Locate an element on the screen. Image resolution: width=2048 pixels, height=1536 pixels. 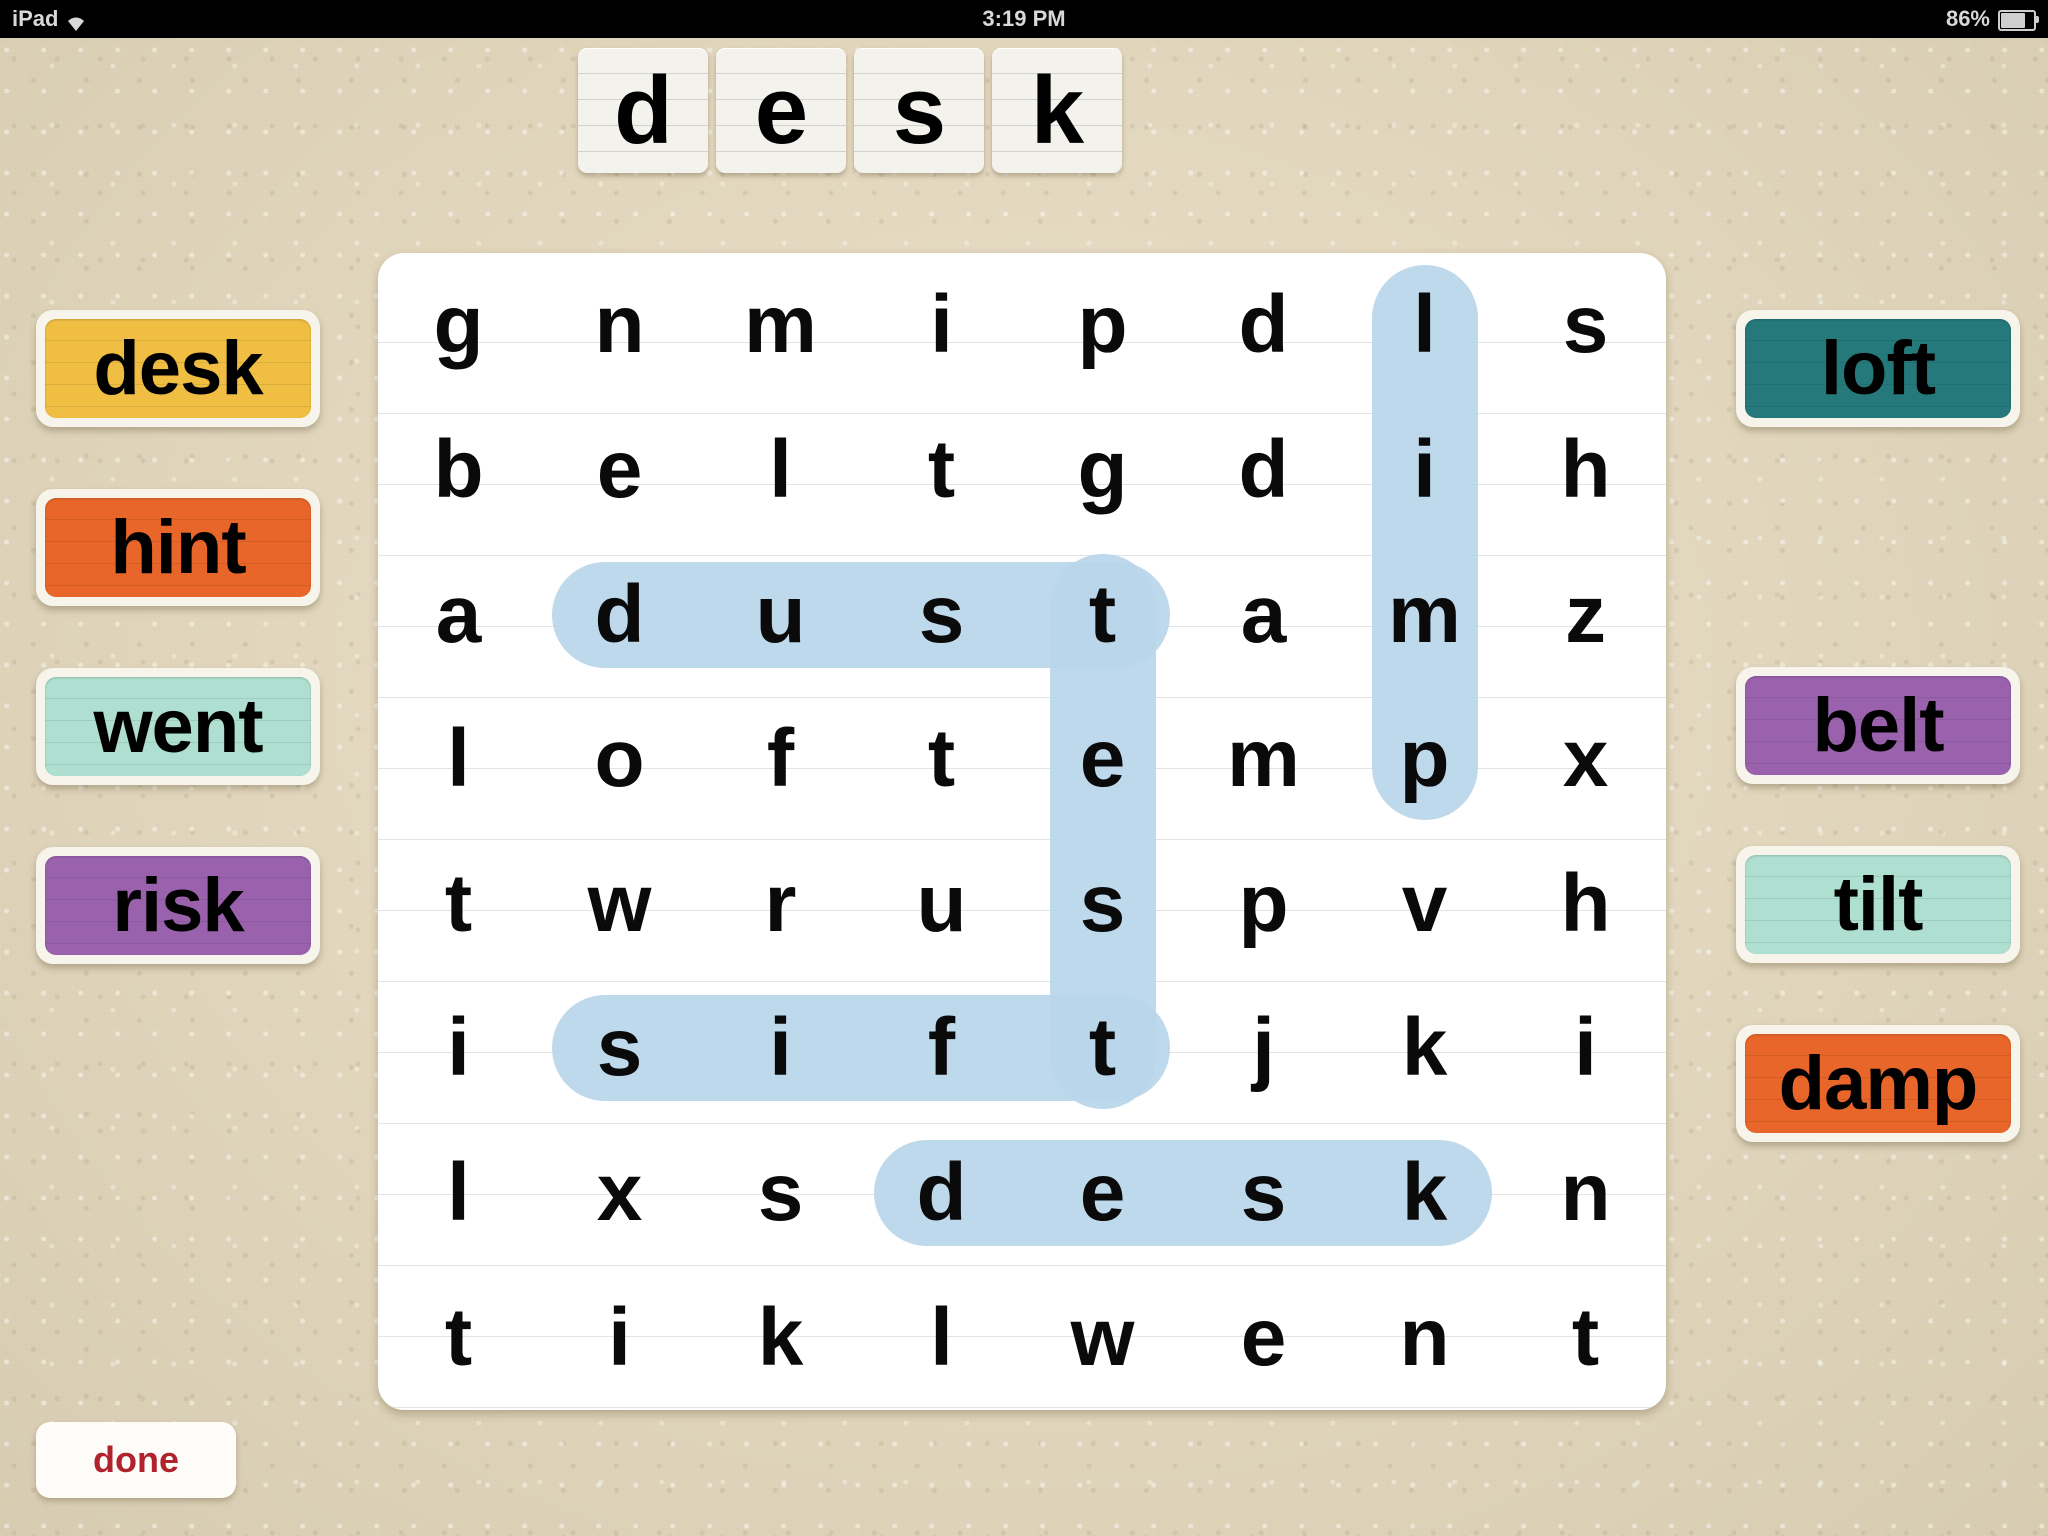
word-card-damp: damp is located at coordinates (1878, 1083).